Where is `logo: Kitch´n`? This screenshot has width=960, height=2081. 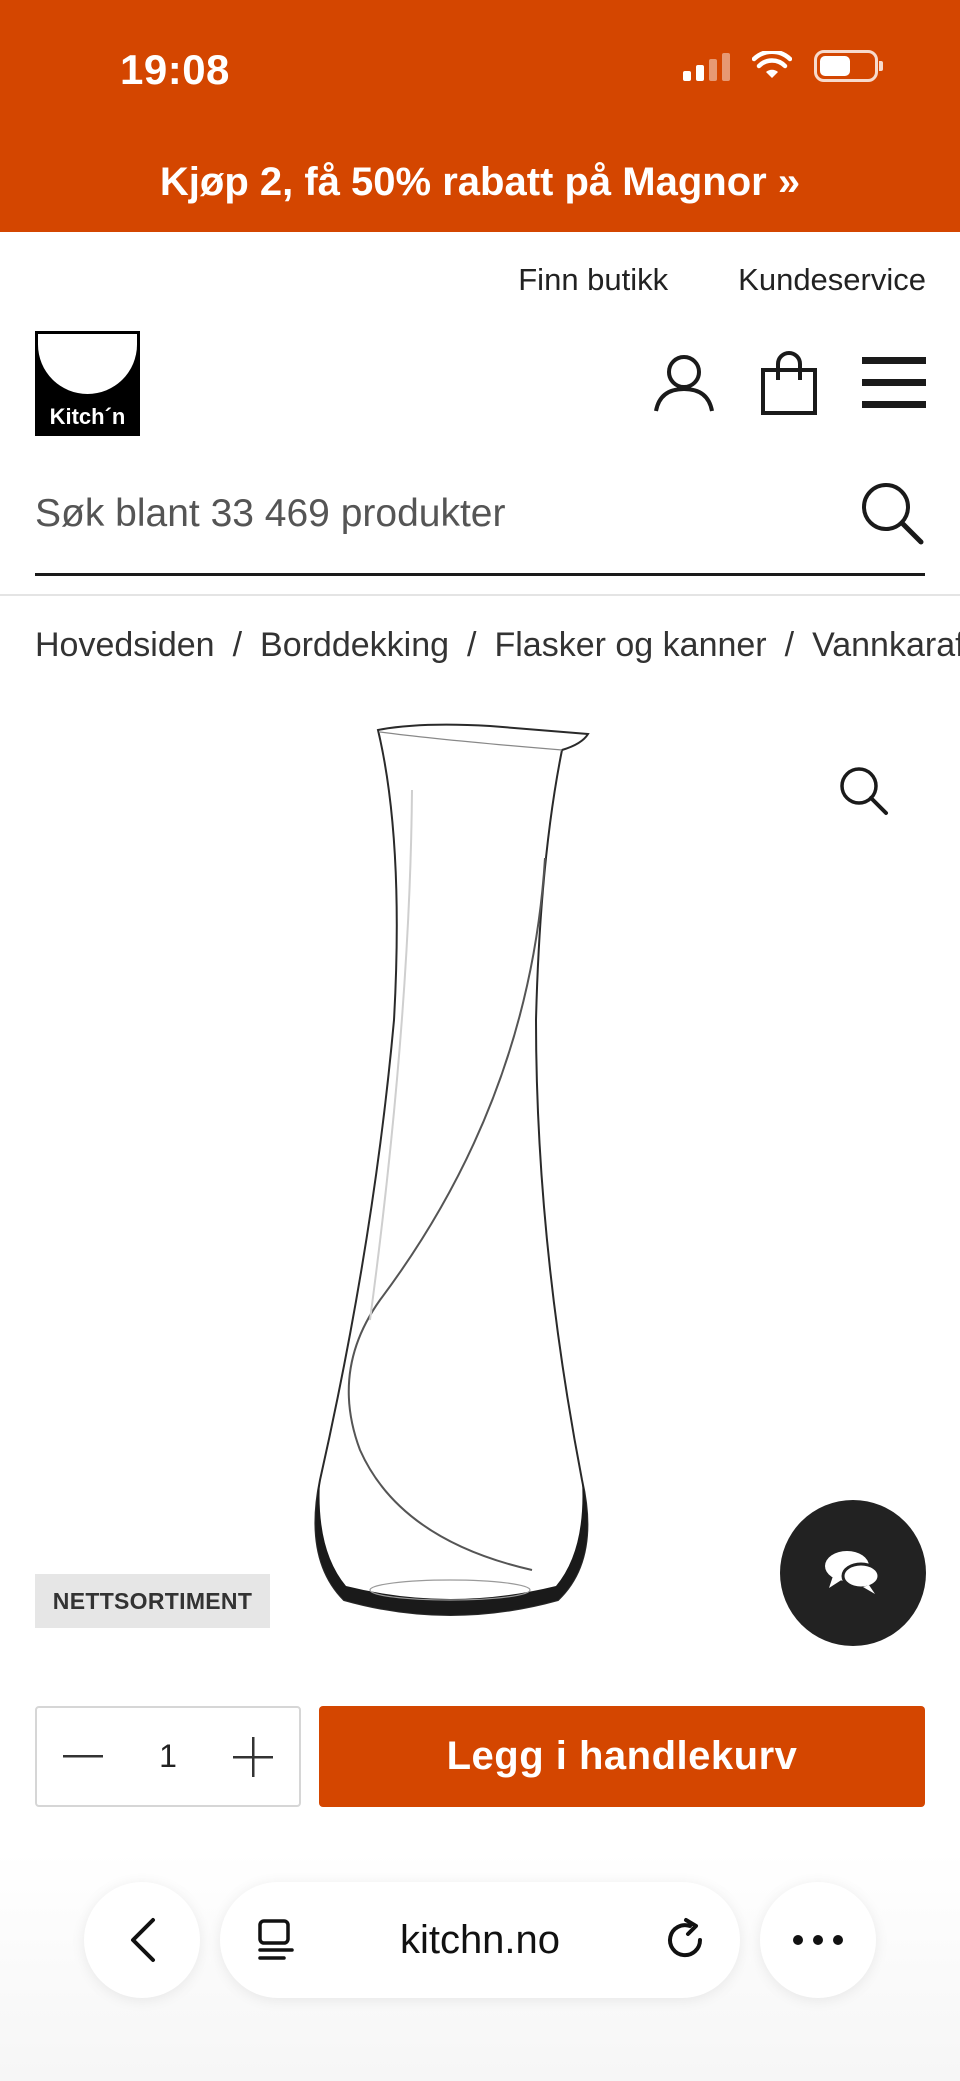 logo: Kitch´n is located at coordinates (87, 383).